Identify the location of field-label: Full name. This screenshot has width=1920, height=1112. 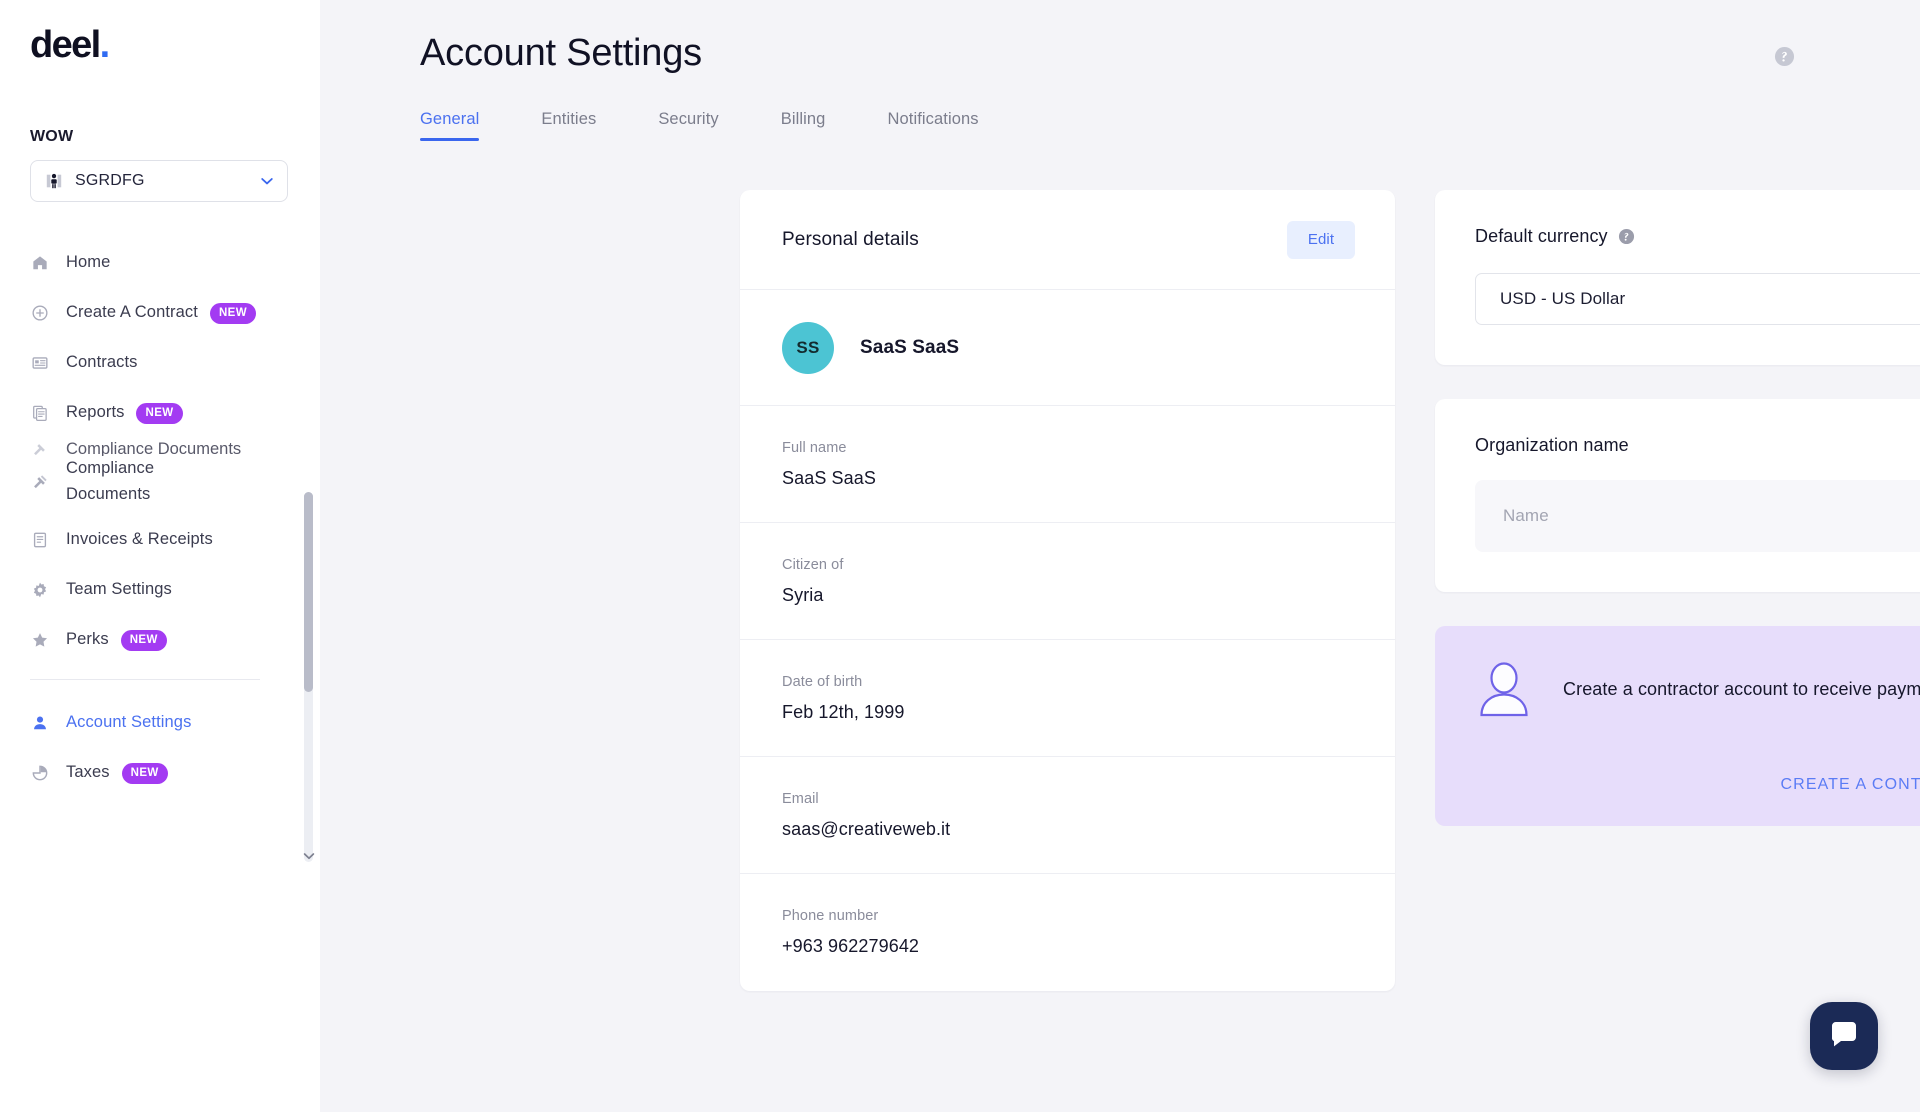
(814, 447).